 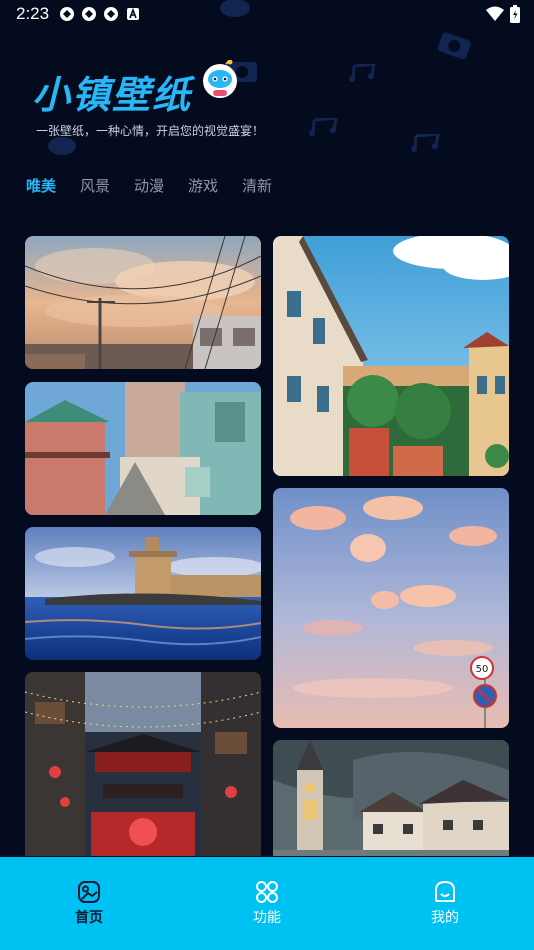 I want to click on profile-icon, so click(x=445, y=891).